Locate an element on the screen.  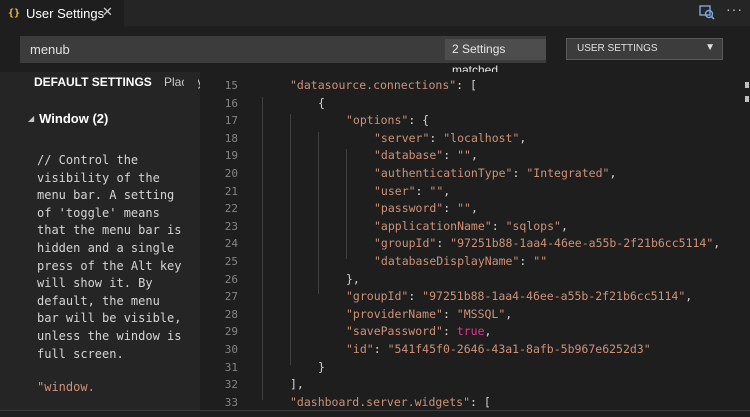
code-line: "applicationName": "sqlops", is located at coordinates (471, 225).